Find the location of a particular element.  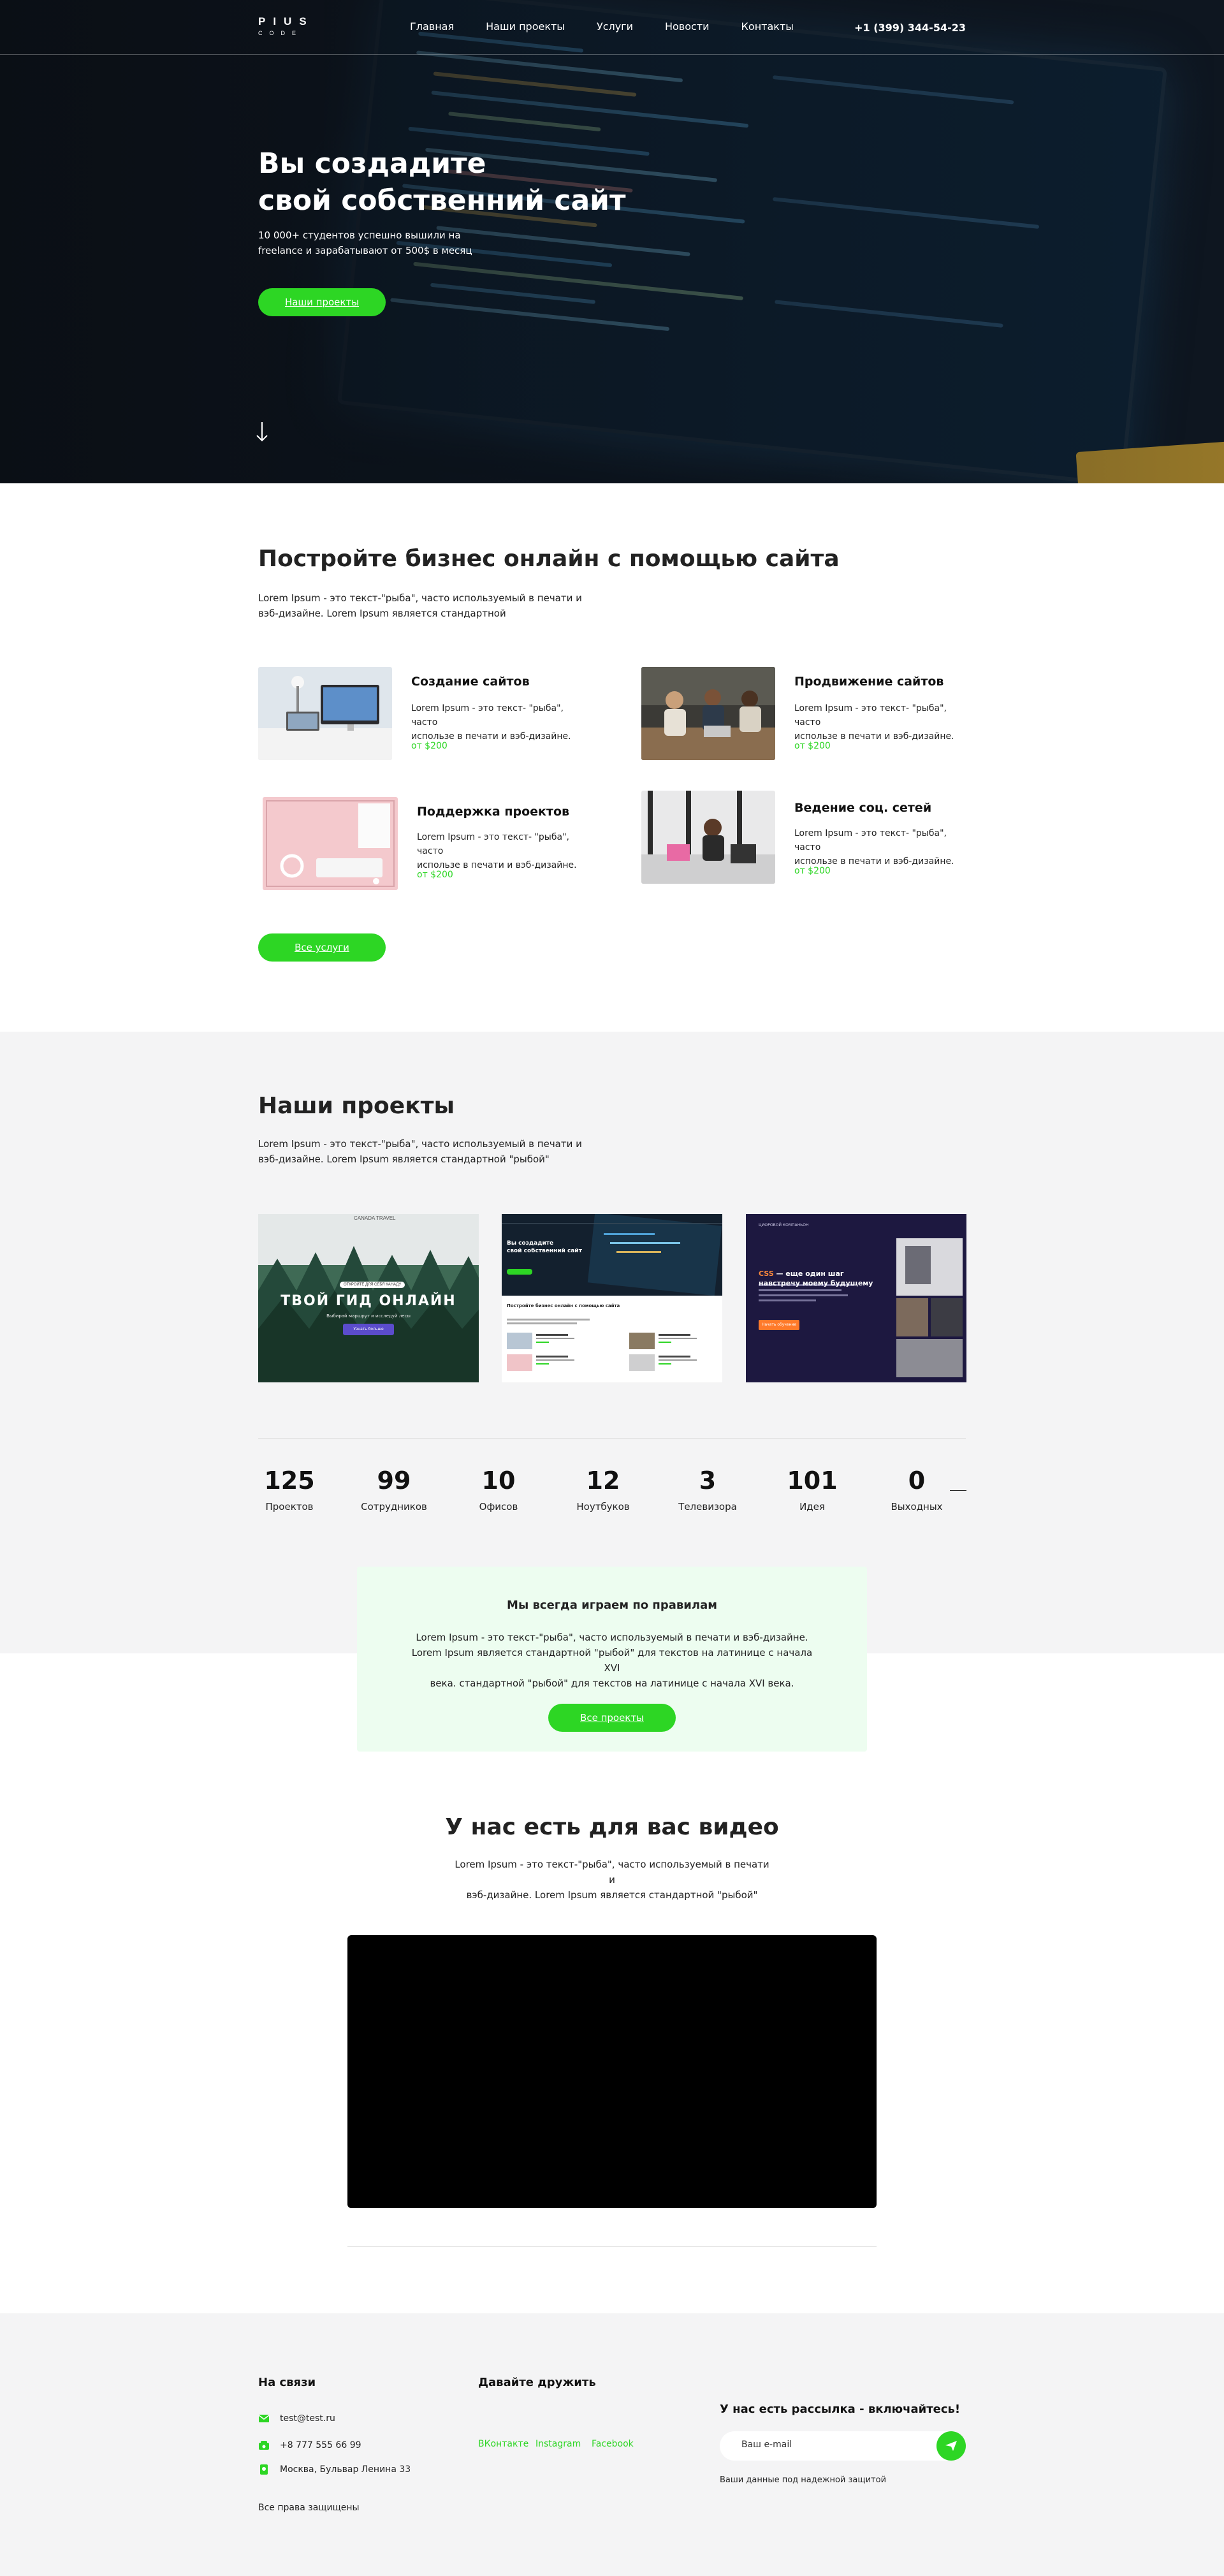

footer-phone-row: +8 777 555 66 99 is located at coordinates (309, 2445).